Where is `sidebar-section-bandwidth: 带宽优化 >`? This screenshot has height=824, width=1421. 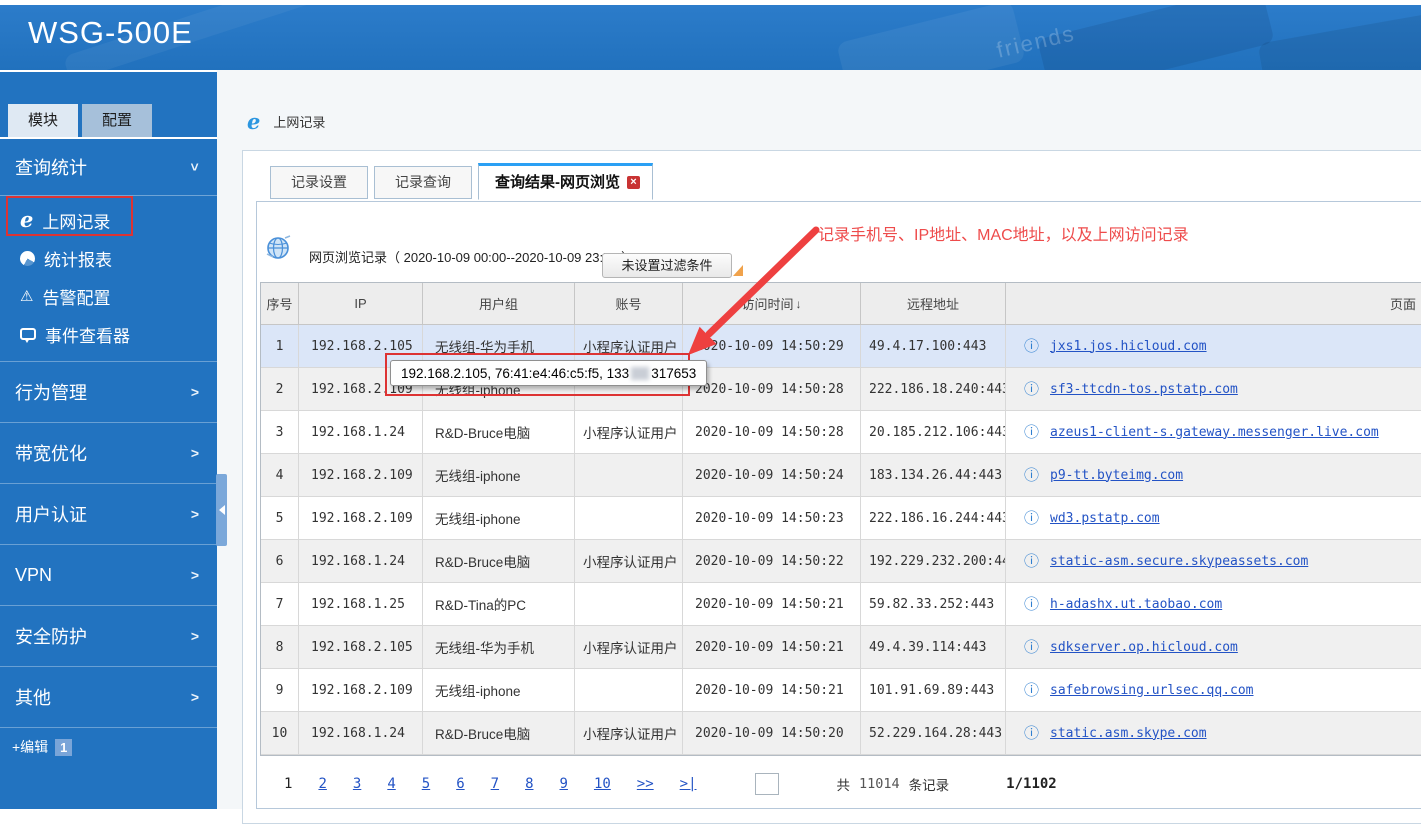
sidebar-section-bandwidth: 带宽优化 > is located at coordinates (108, 452).